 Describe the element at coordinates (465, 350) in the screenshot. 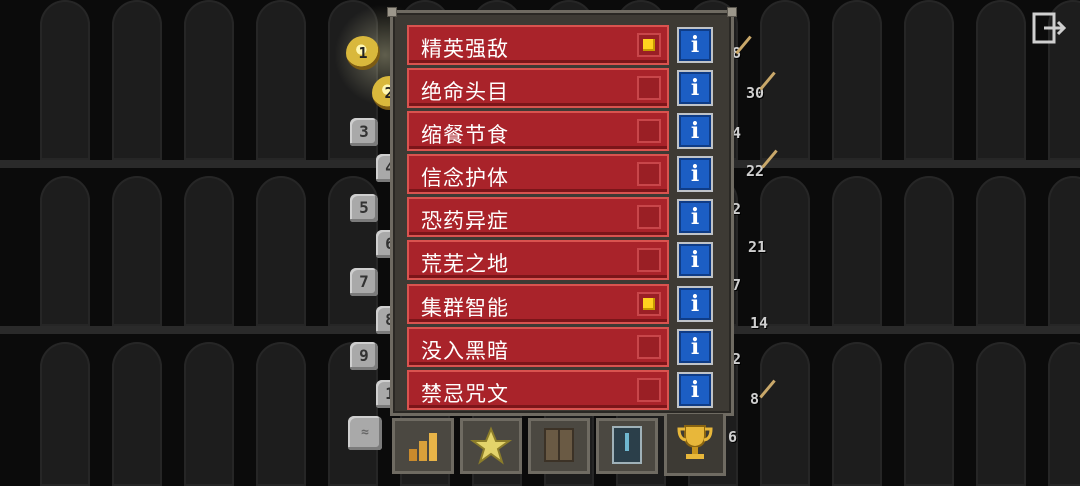

I see `challenge-label: 没入黑暗` at that location.